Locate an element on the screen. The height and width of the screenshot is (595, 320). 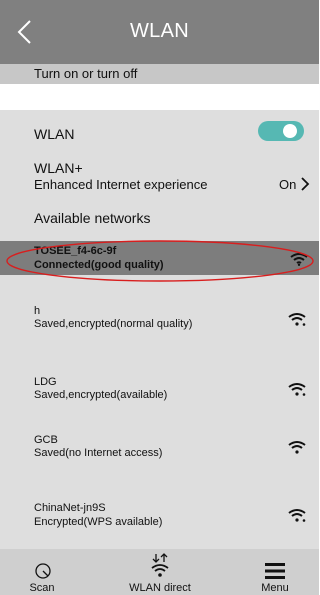
scan-label: Scan is located at coordinates (42, 588).